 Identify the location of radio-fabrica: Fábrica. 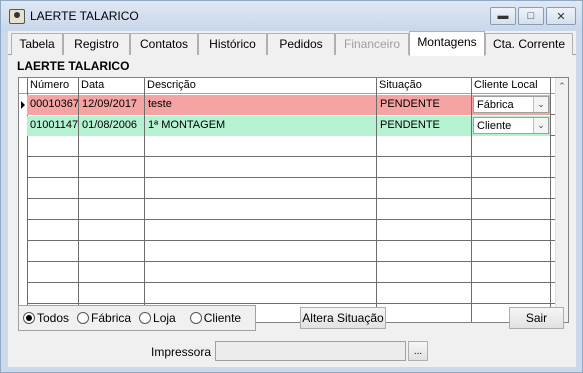
(104, 318).